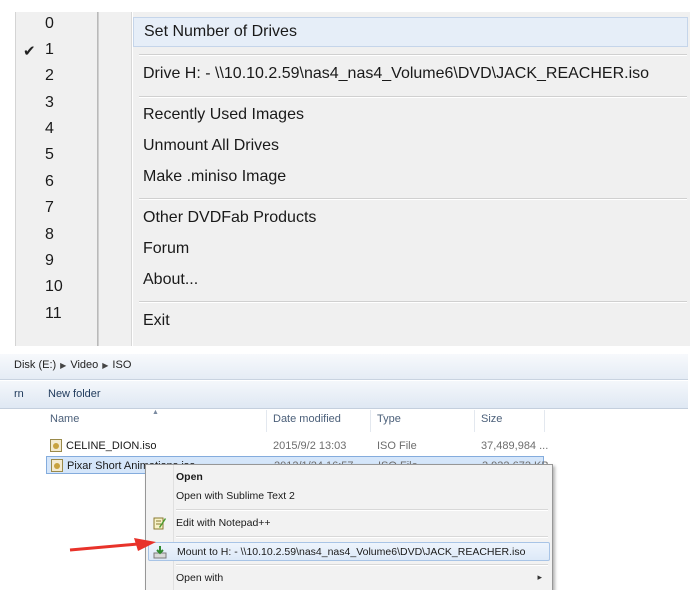  What do you see at coordinates (410, 219) in the screenshot?
I see `other-dvdfab-products-item: Other DVDFab Products` at bounding box center [410, 219].